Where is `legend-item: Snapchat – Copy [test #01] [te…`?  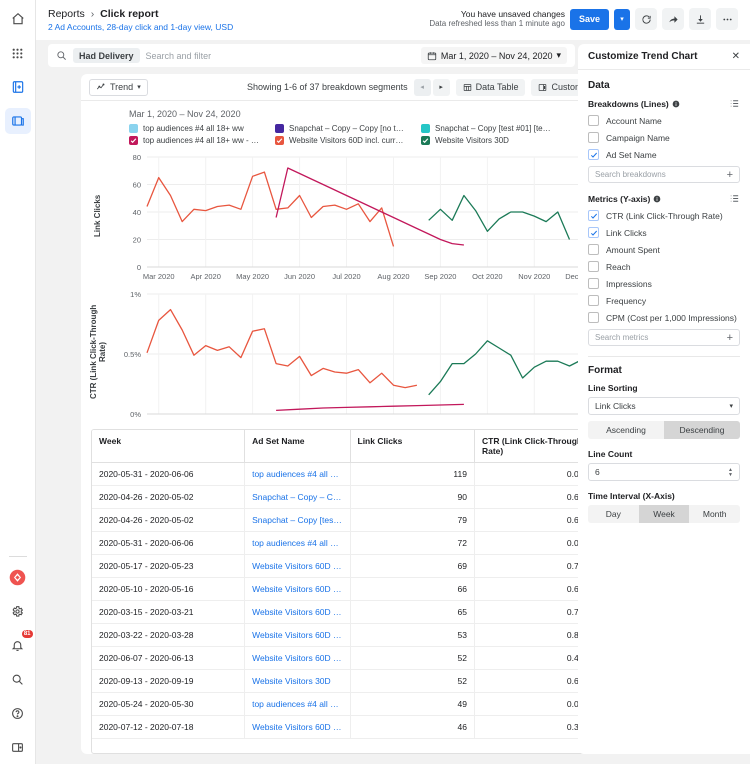
legend-item: Snapchat – Copy [test #01] [te… is located at coordinates (494, 128).